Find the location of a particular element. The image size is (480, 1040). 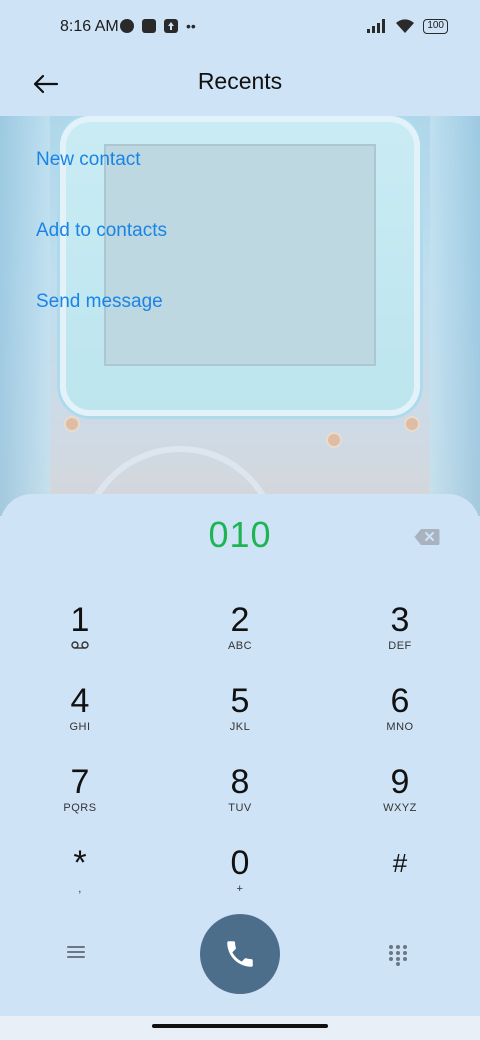

voicemail-icon is located at coordinates (80, 646).